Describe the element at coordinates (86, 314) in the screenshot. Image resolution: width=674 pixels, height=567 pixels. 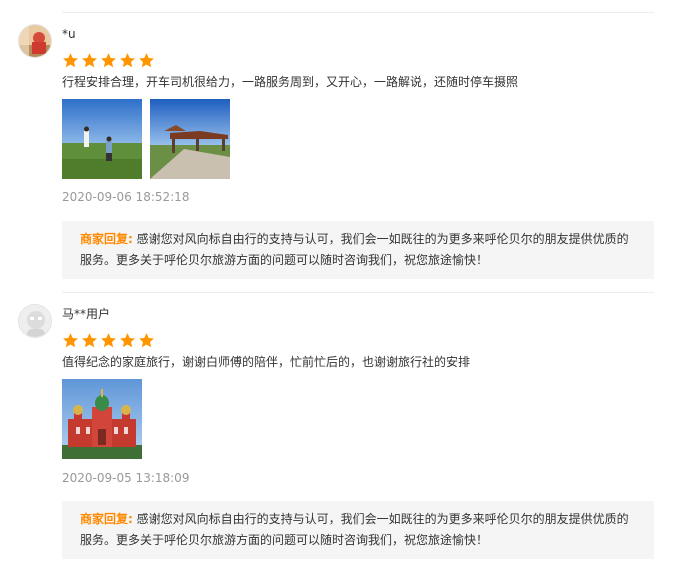
I see `username: 马**用户` at that location.